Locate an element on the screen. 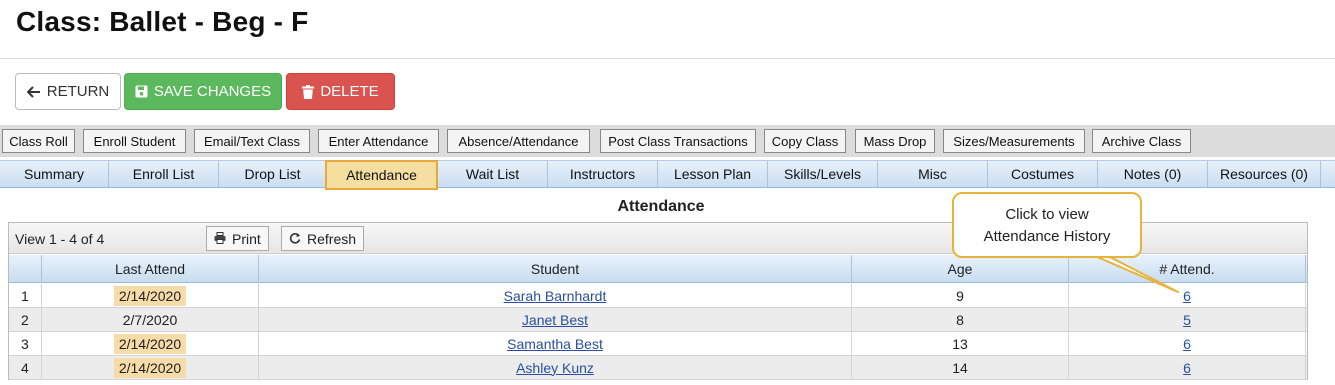 The image size is (1335, 385). table-row: 3 2/14/2020 Samantha Best 13 6 is located at coordinates (658, 344).